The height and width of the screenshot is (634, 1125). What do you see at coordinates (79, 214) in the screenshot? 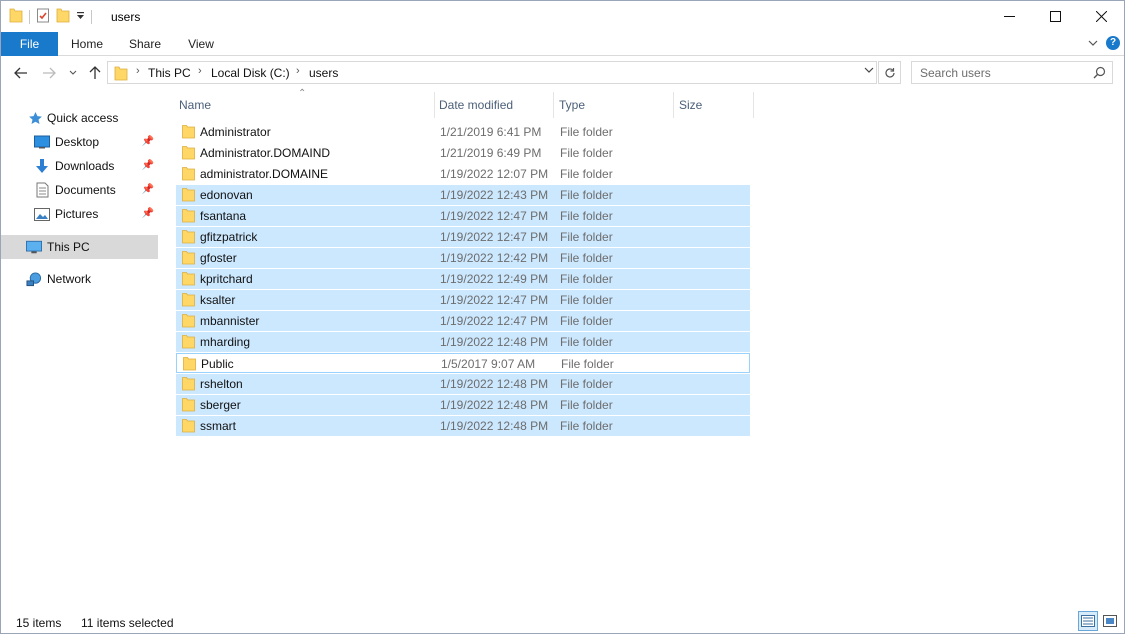
I see `sidebar-item-pictures: Pictures 📌` at bounding box center [79, 214].